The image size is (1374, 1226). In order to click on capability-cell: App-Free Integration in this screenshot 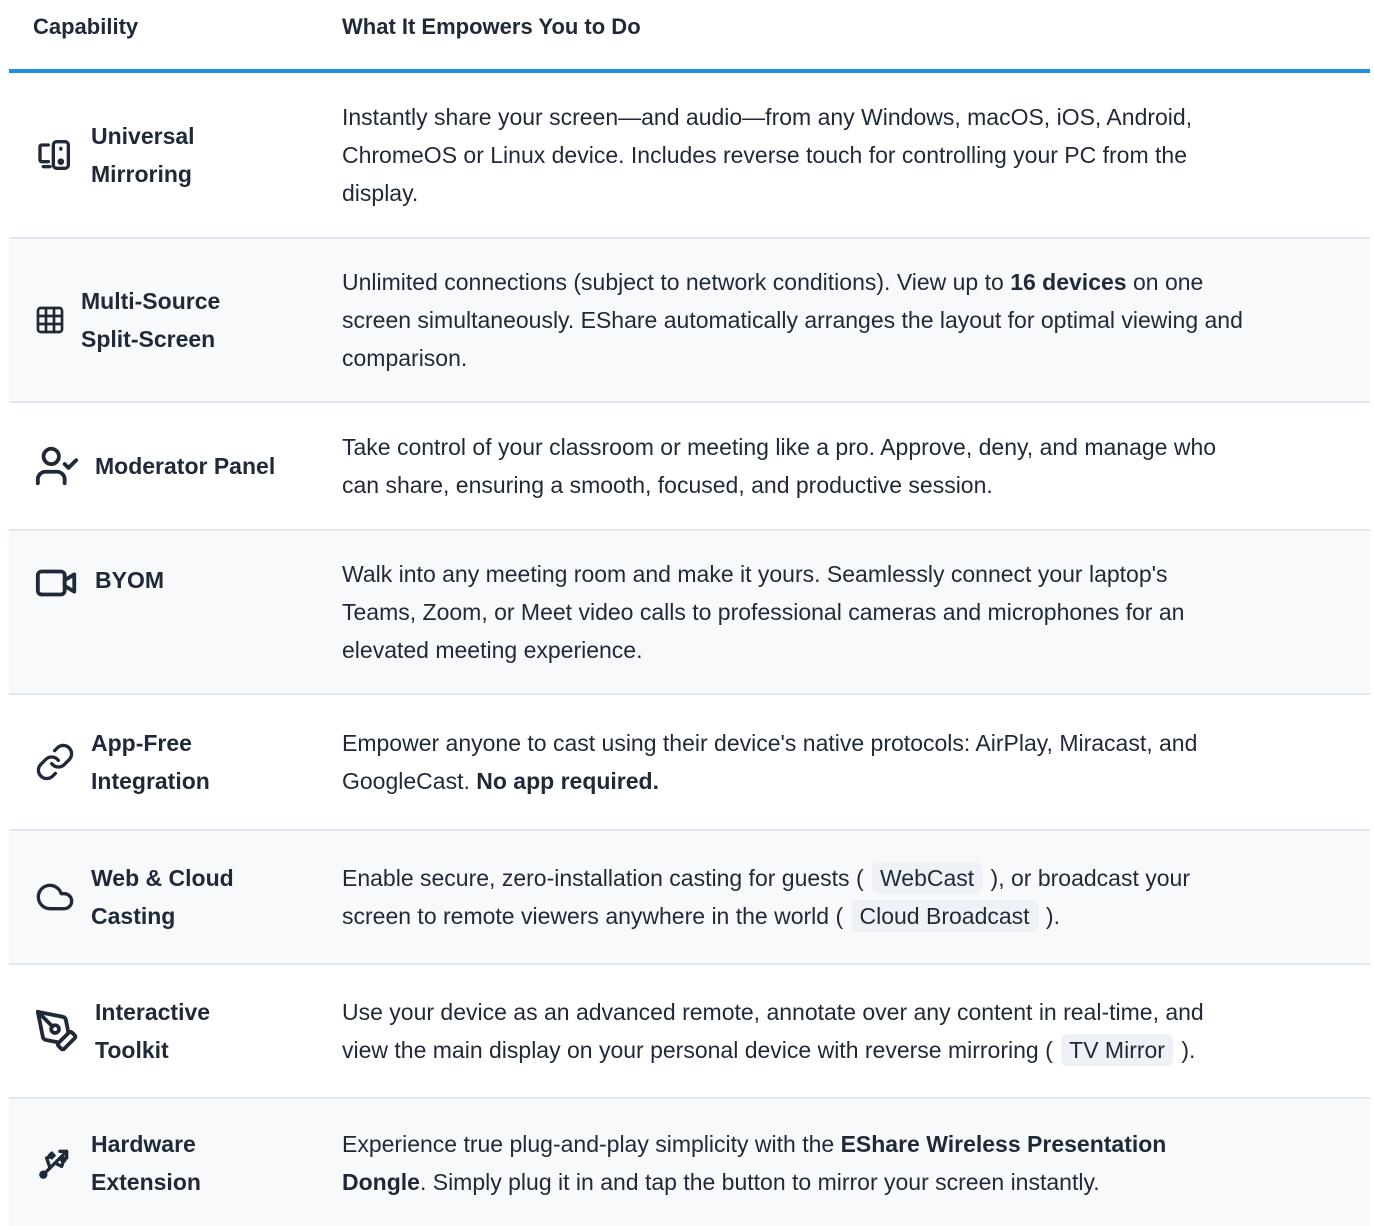, I will do `click(175, 762)`.